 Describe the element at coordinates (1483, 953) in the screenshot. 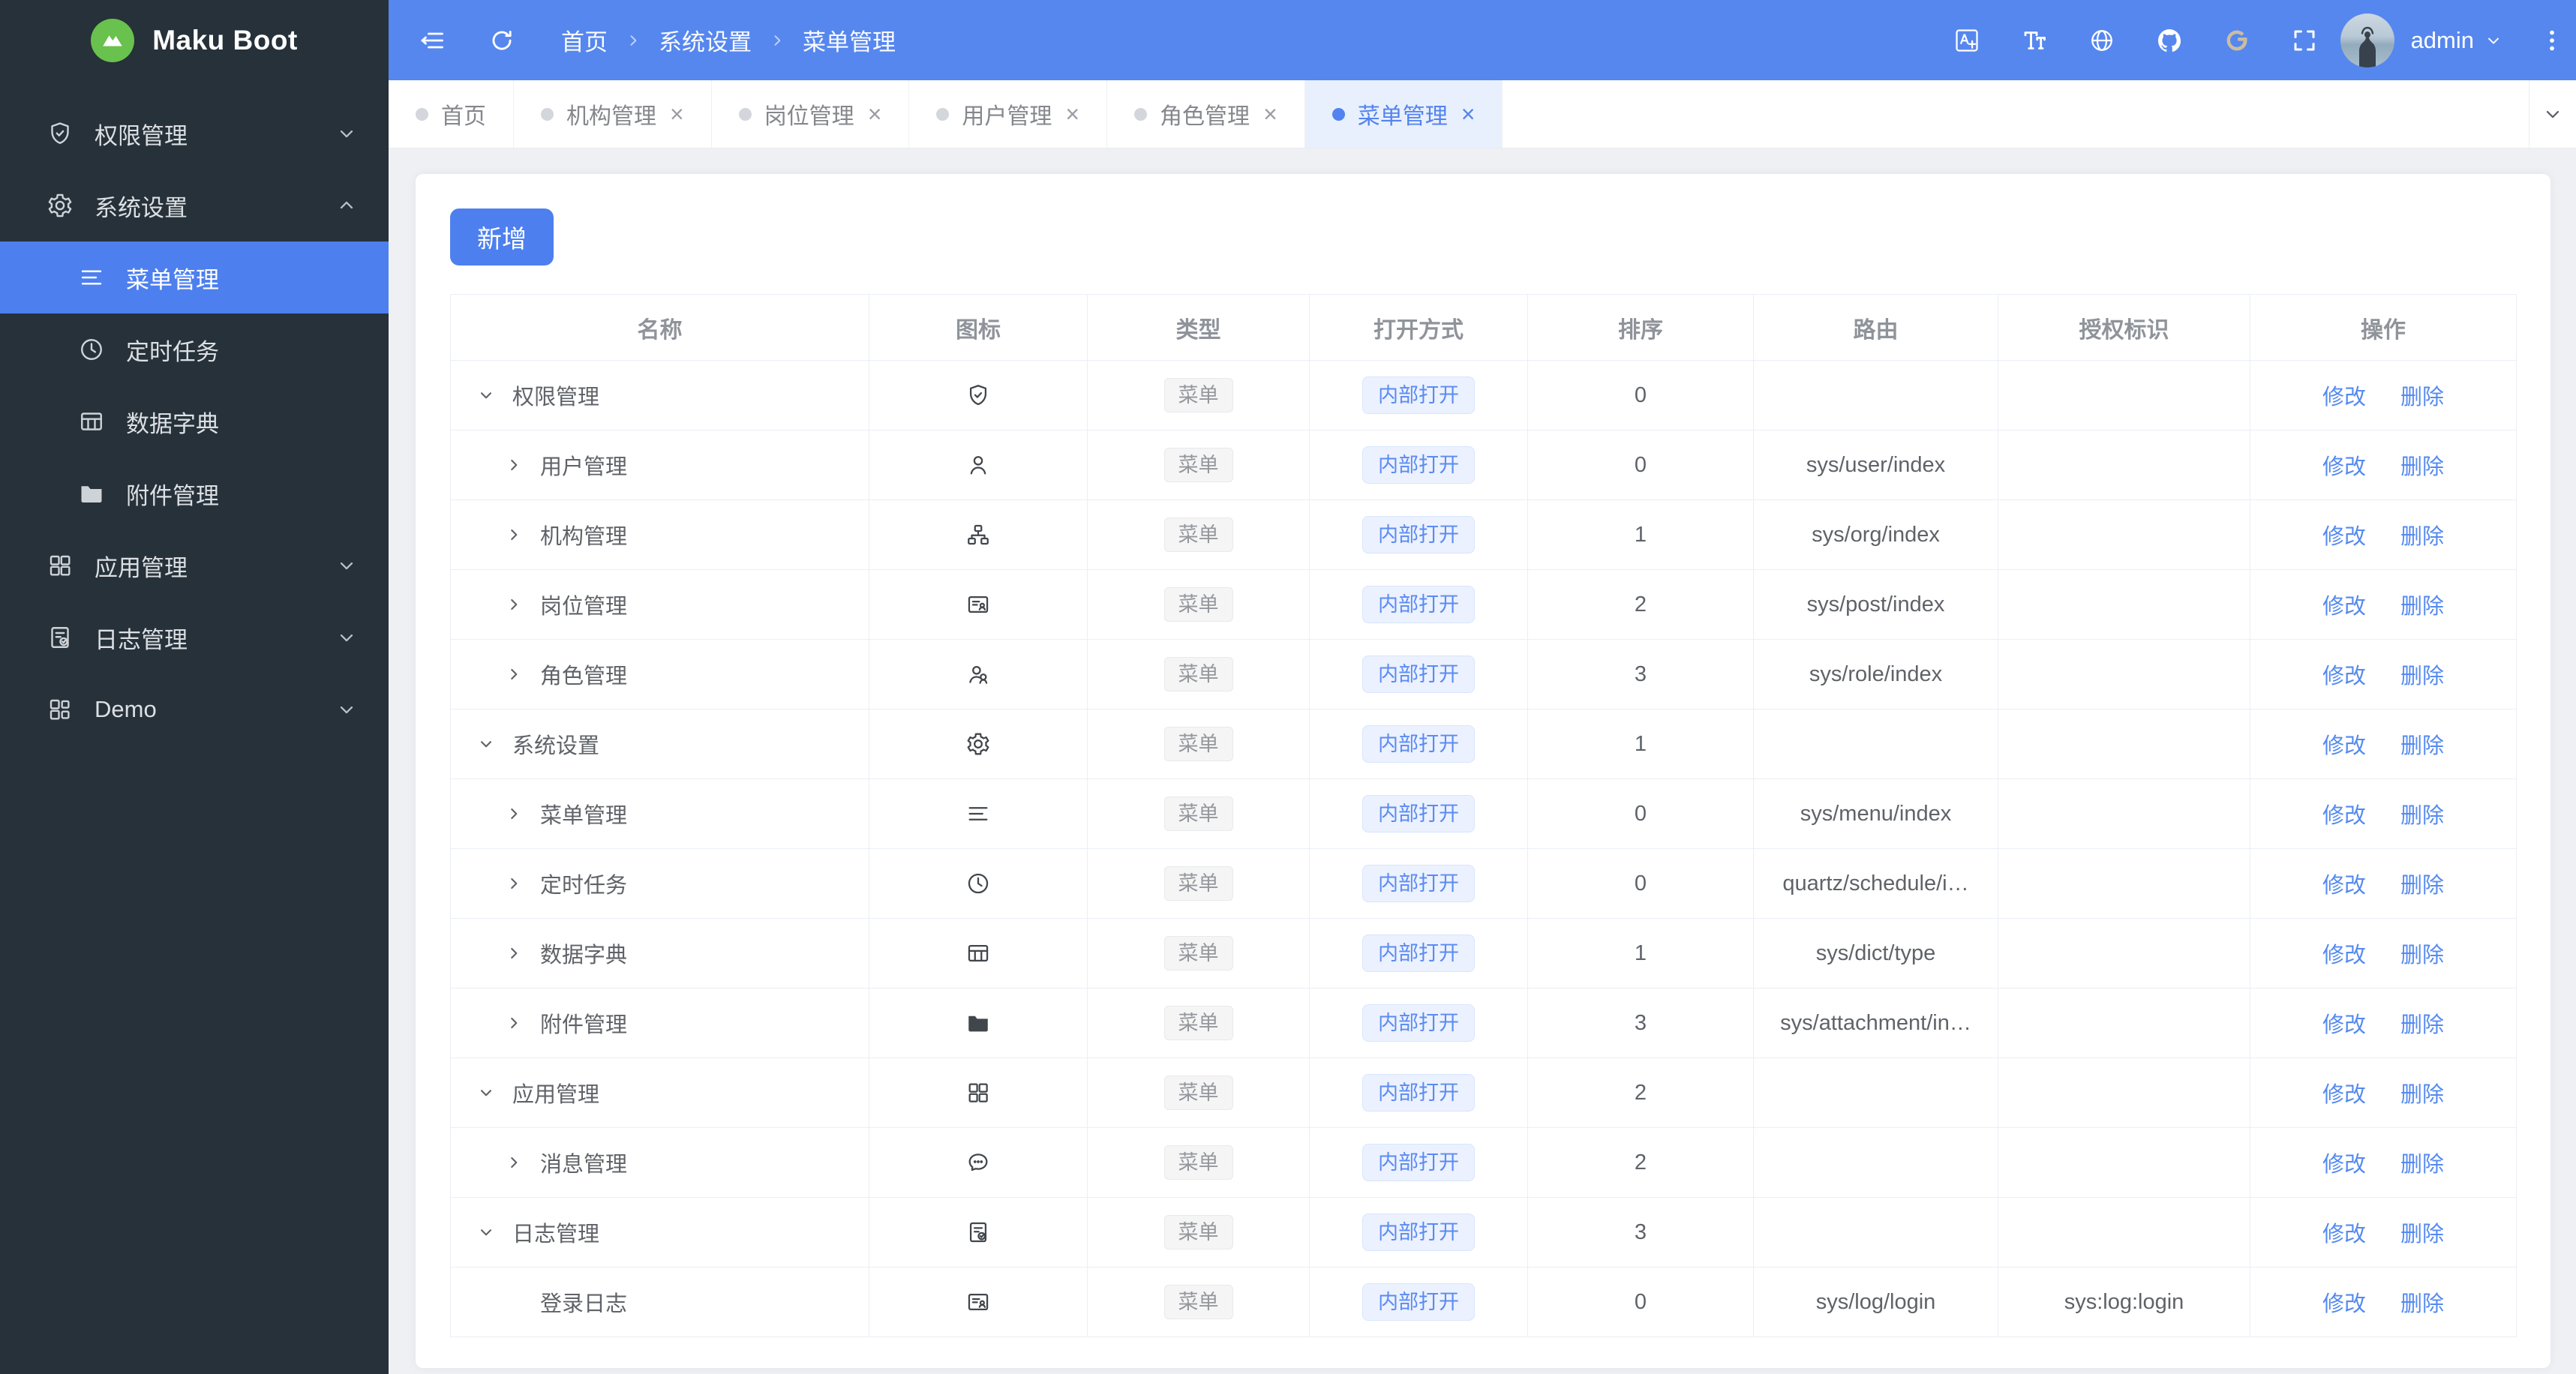

I see `table-row: 数据字典 菜单 内部打开 1 sys/dict/type 修改 删除` at that location.